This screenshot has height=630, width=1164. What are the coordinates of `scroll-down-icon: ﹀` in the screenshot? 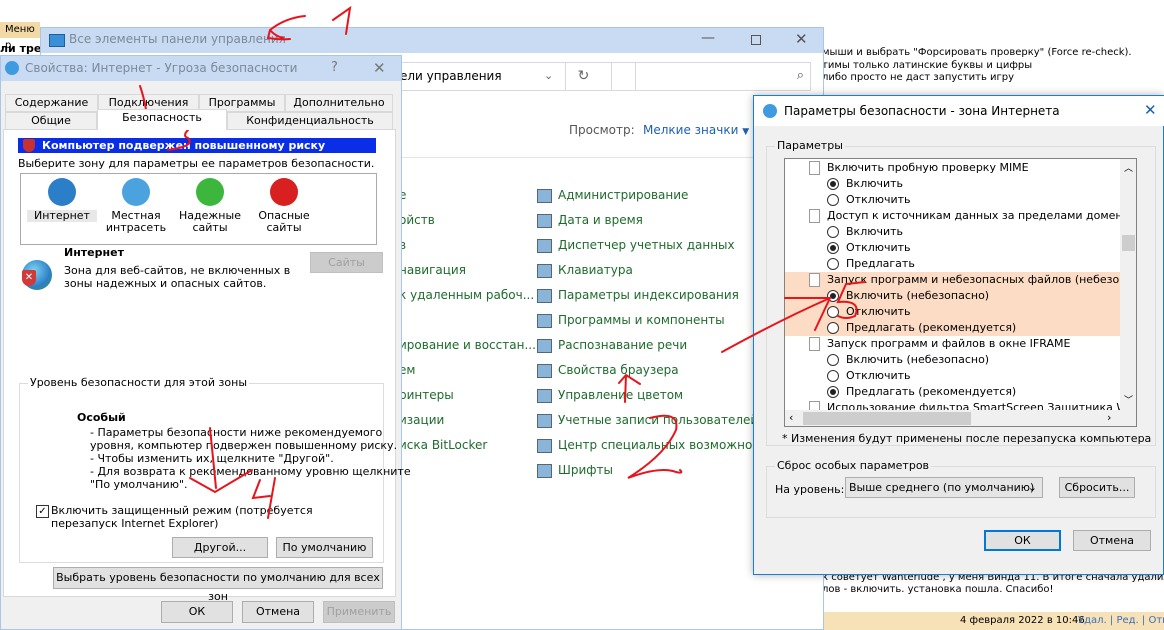 It's located at (1128, 399).